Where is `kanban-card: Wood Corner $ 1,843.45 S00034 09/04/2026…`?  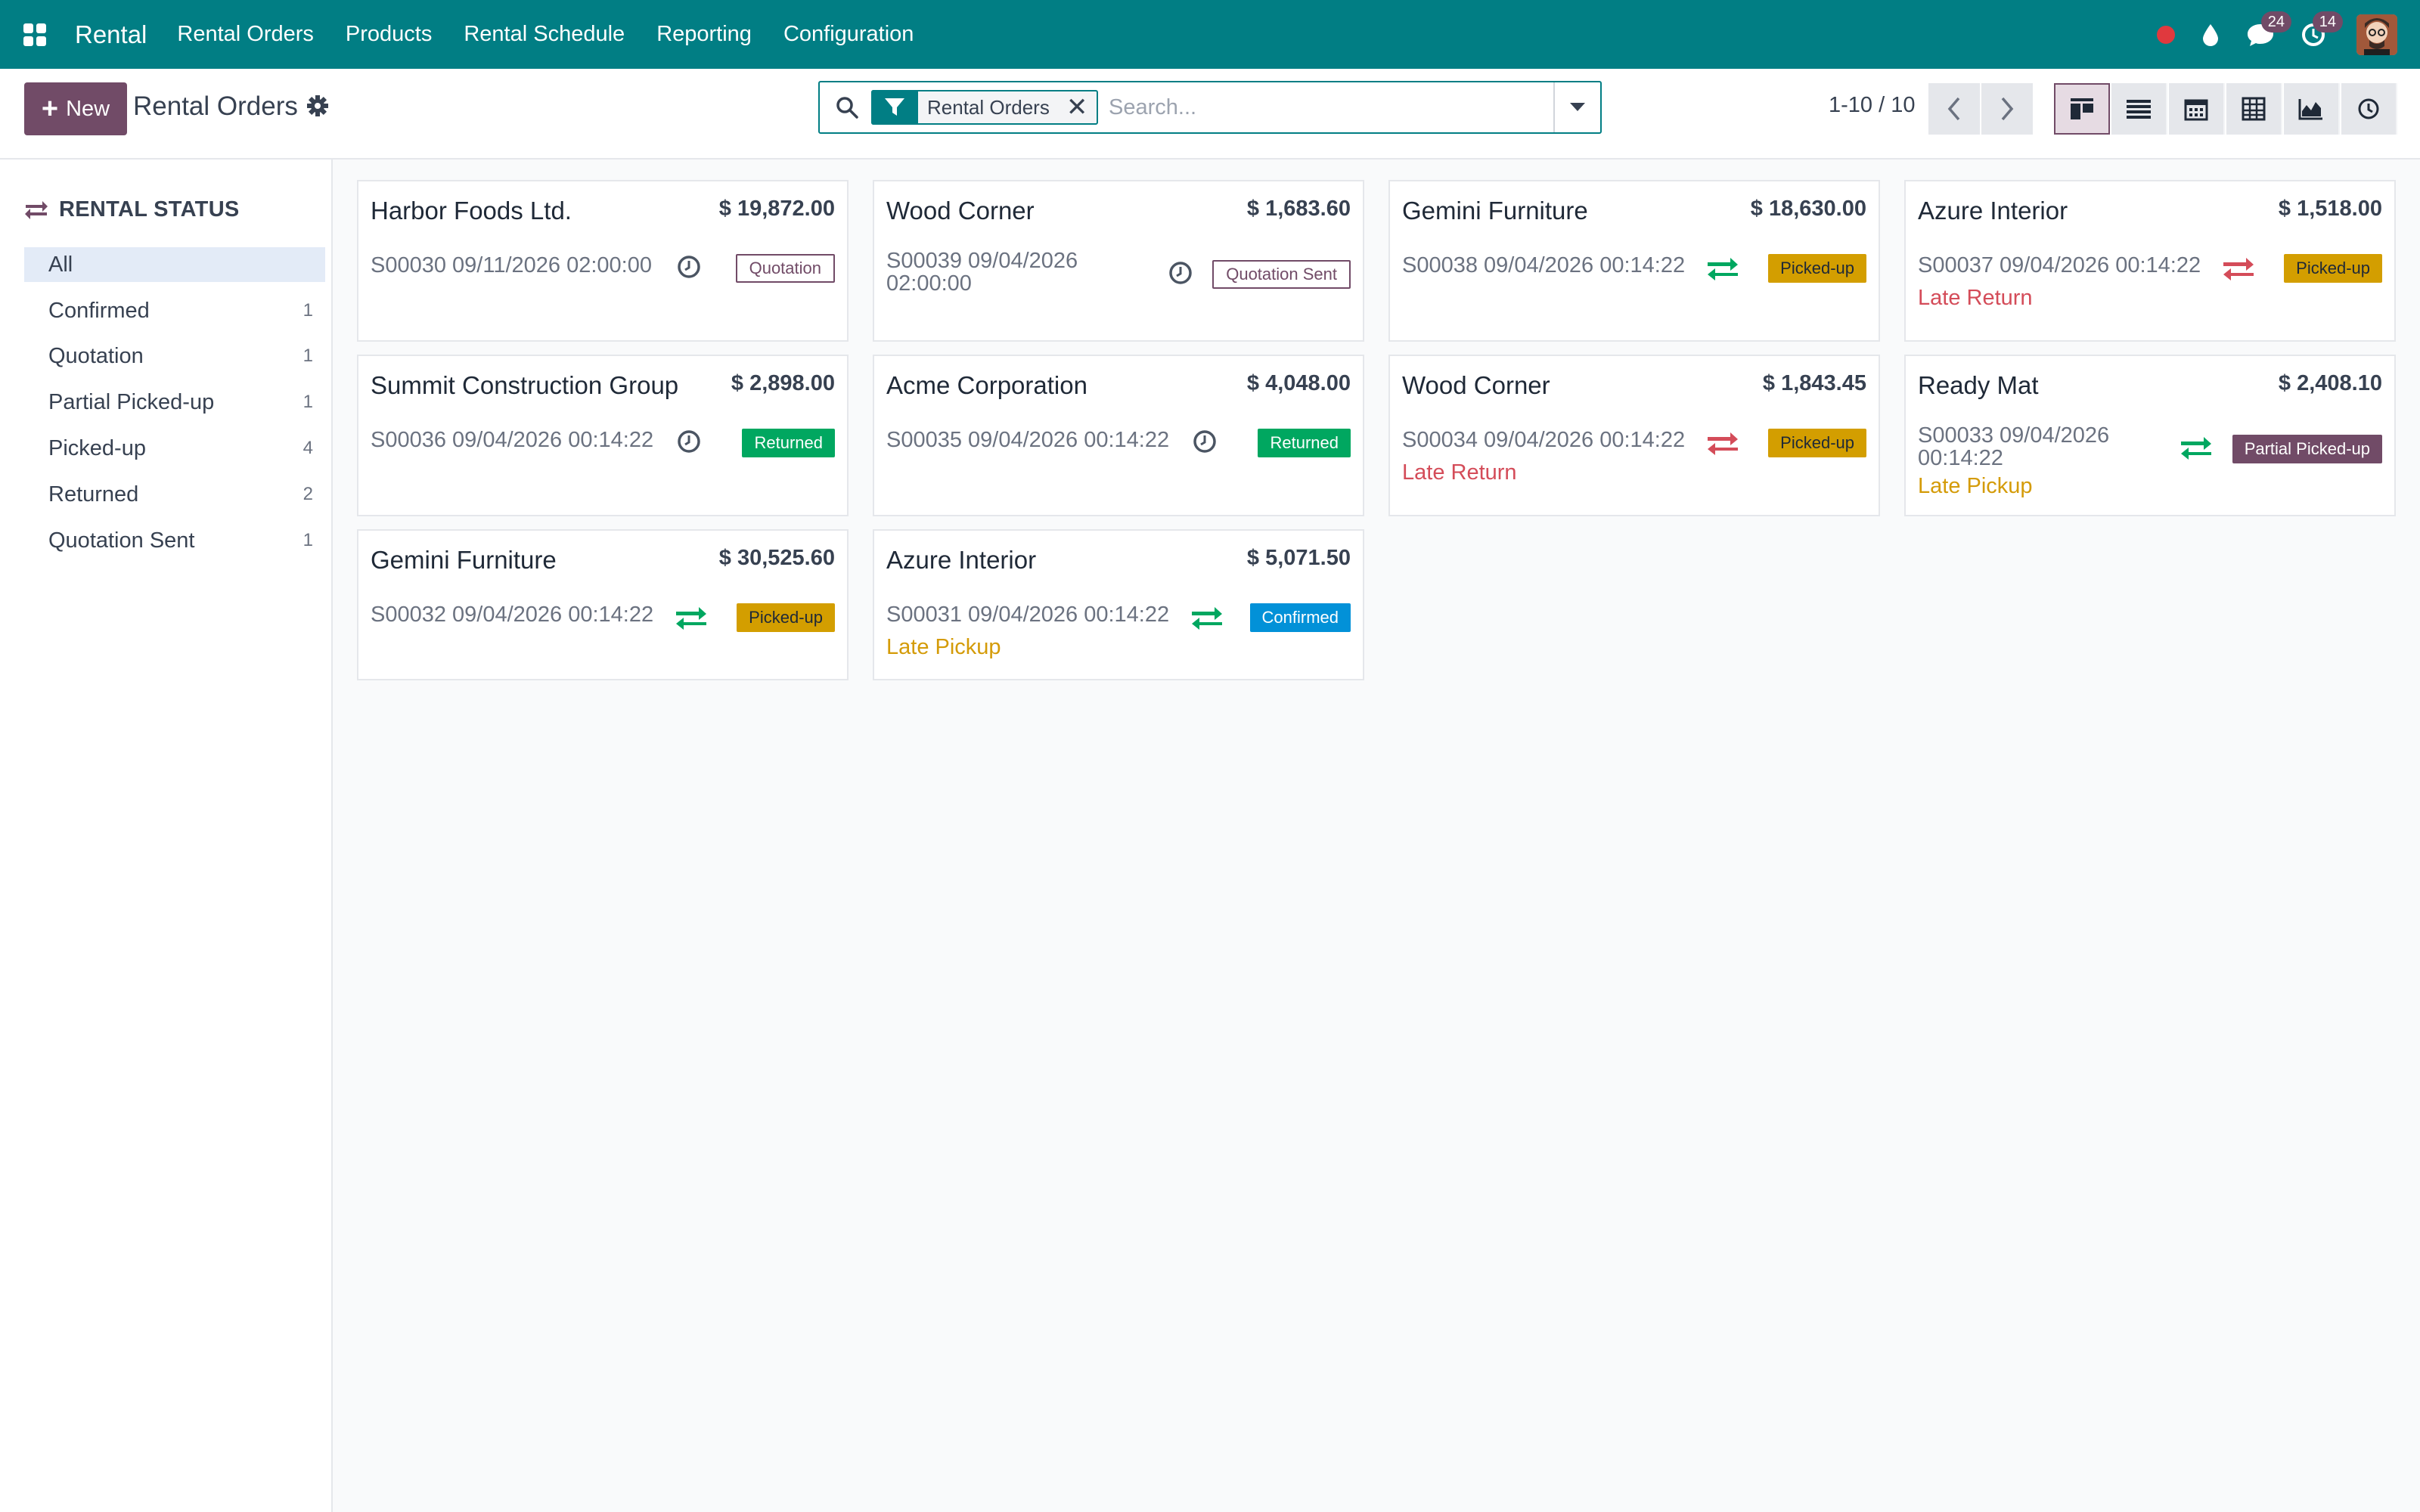
kanban-card: Wood Corner $ 1,843.45 S00034 09/04/2026… is located at coordinates (1634, 436).